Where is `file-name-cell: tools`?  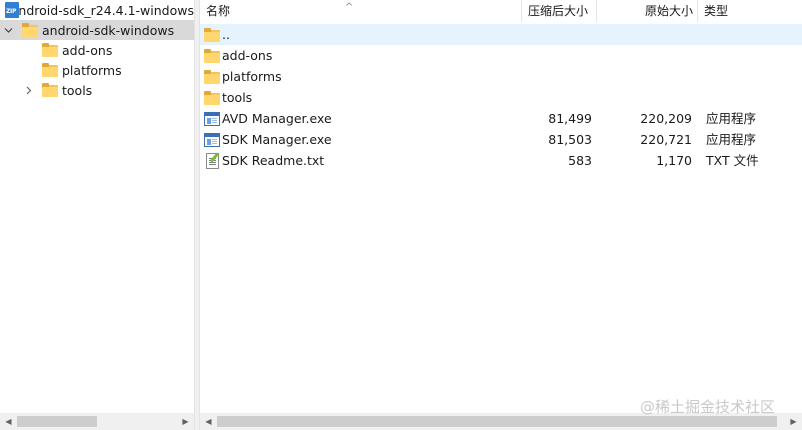 file-name-cell: tools is located at coordinates (363, 97).